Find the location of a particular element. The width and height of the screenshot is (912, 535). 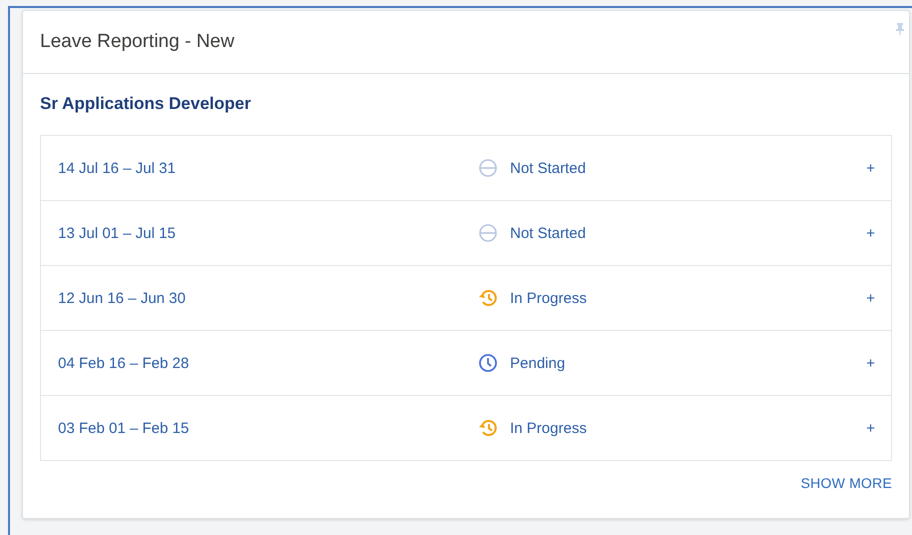

period-link: 13 Jul 01 – Jul 15 is located at coordinates (268, 233).